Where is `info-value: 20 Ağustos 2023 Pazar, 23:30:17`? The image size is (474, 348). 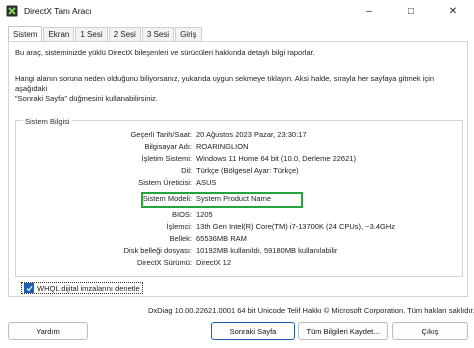 info-value: 20 Ağustos 2023 Pazar, 23:30:17 is located at coordinates (251, 134).